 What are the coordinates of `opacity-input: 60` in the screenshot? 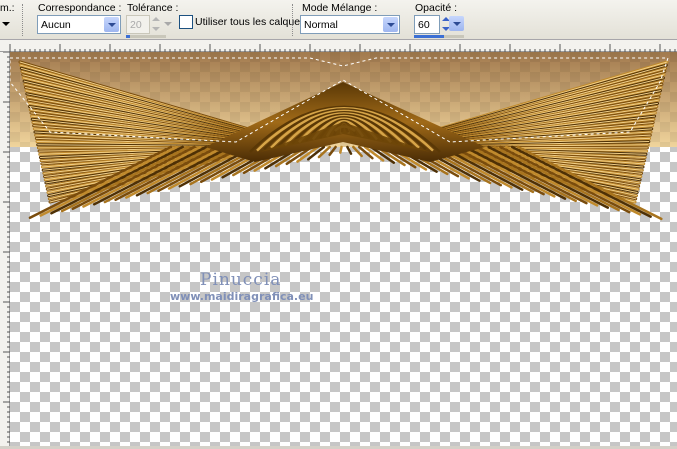 It's located at (427, 24).